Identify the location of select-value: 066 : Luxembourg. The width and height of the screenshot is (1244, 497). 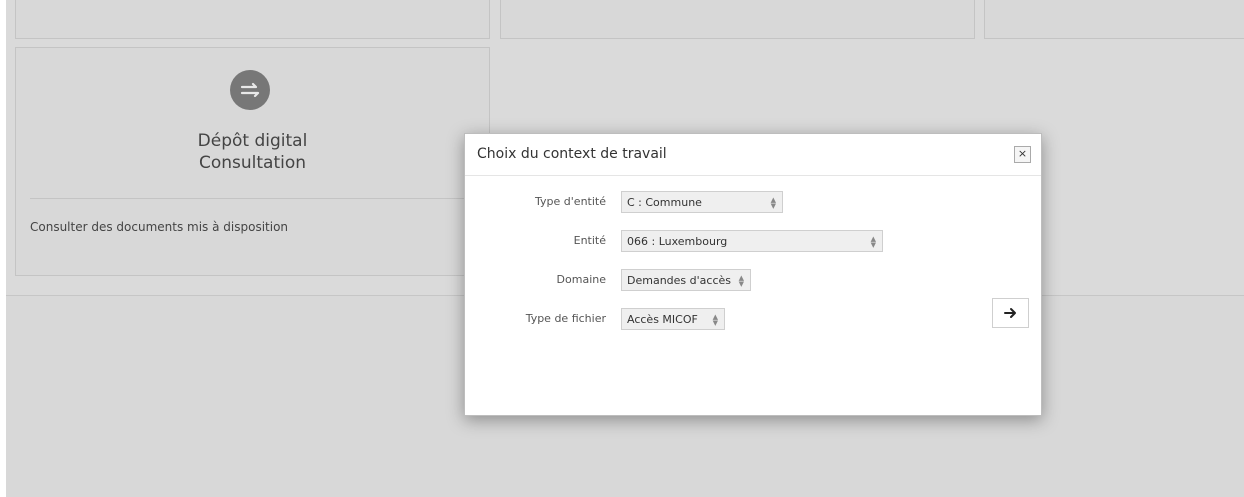
(677, 241).